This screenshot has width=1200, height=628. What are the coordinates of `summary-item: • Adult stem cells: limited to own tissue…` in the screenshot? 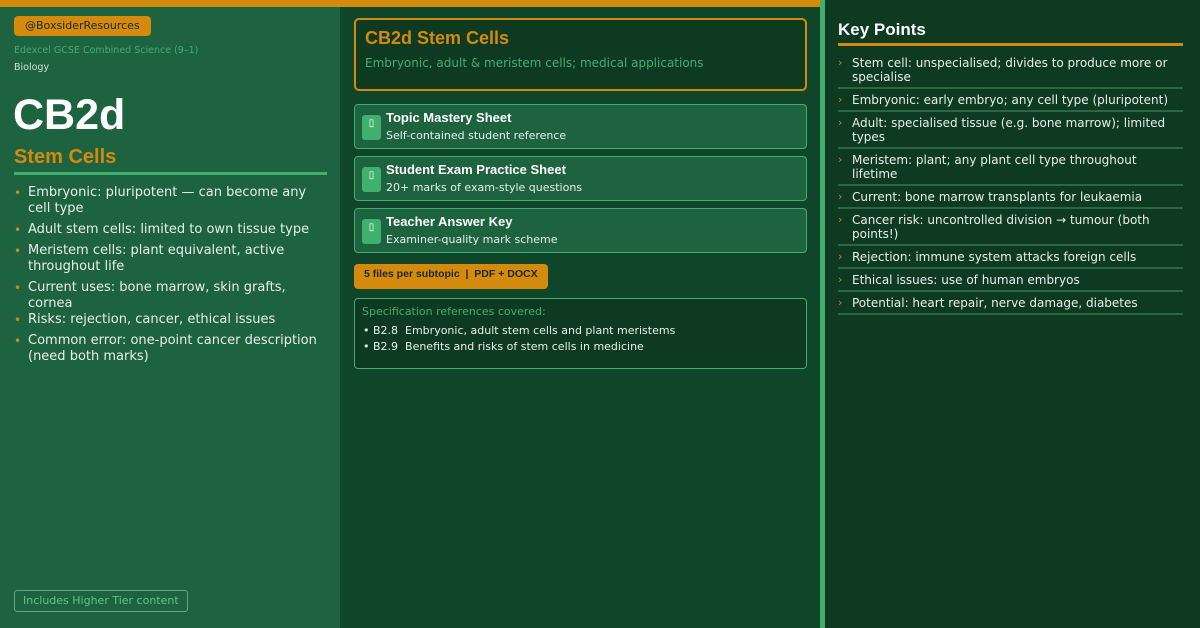 It's located at (162, 229).